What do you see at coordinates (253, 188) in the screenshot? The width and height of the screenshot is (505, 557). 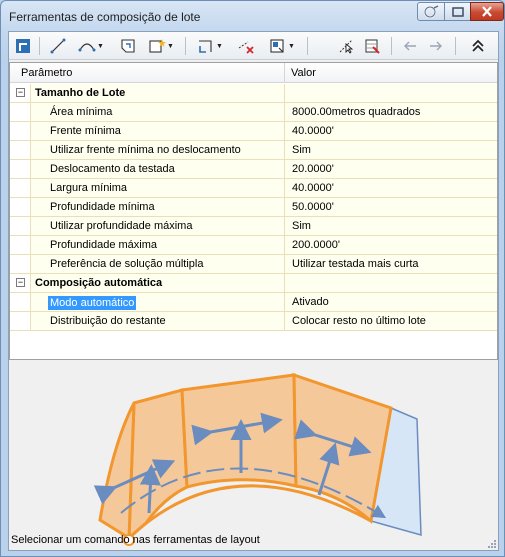 I see `property-row: Largura mínima 40.0000'` at bounding box center [253, 188].